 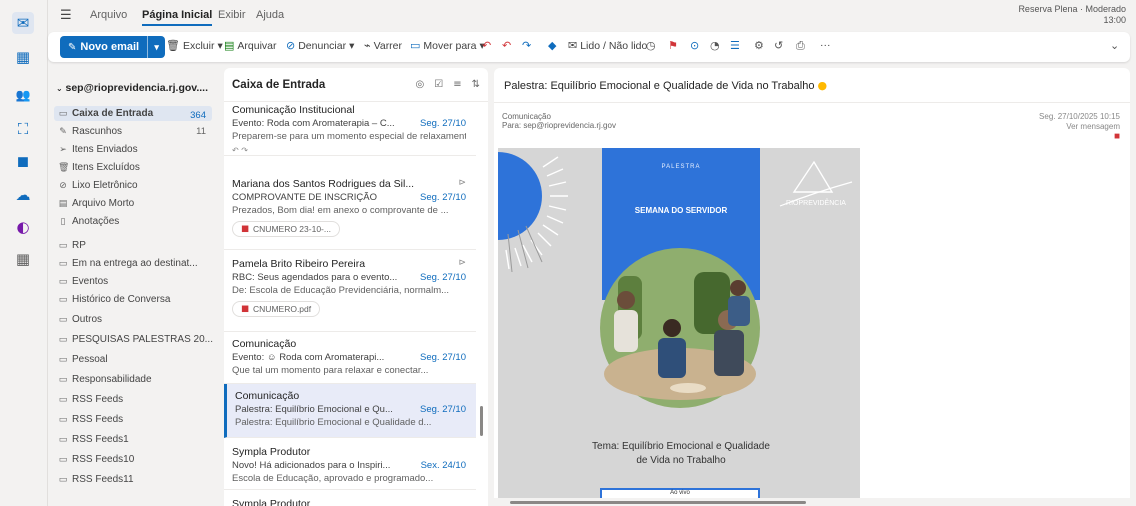 I want to click on select-icon: ☑, so click(x=438, y=84).